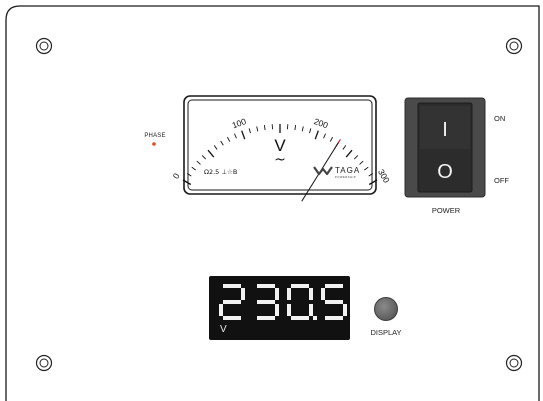 The image size is (543, 401). I want to click on power-label: POWER, so click(446, 210).